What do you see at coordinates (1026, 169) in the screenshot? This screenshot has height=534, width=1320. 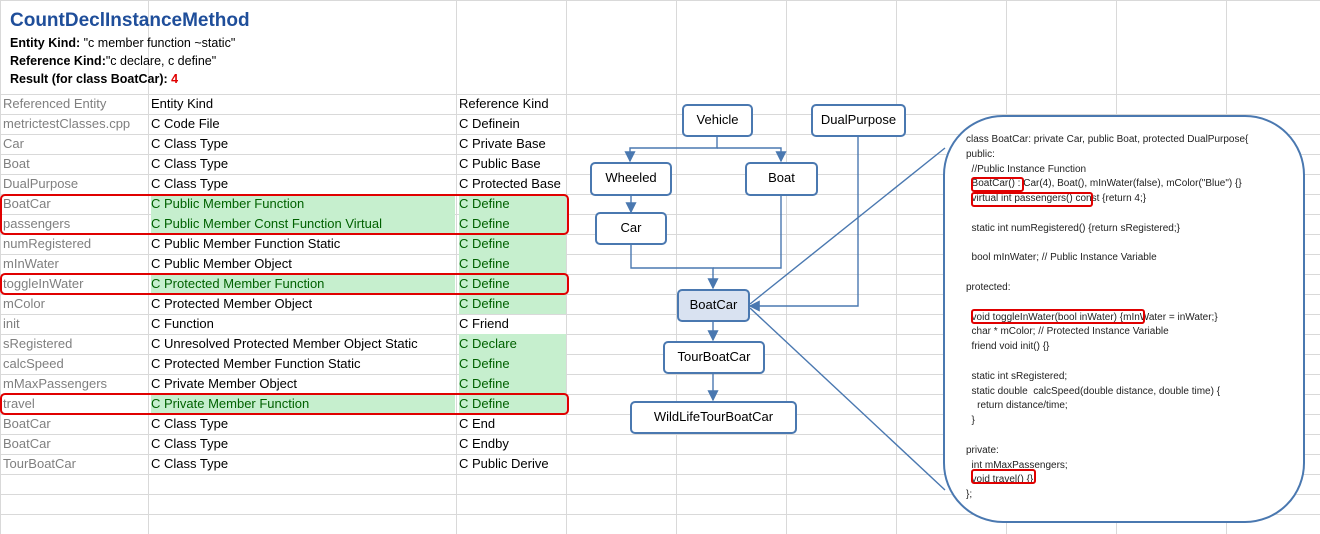 I see `code-line: //Public Instance Function` at bounding box center [1026, 169].